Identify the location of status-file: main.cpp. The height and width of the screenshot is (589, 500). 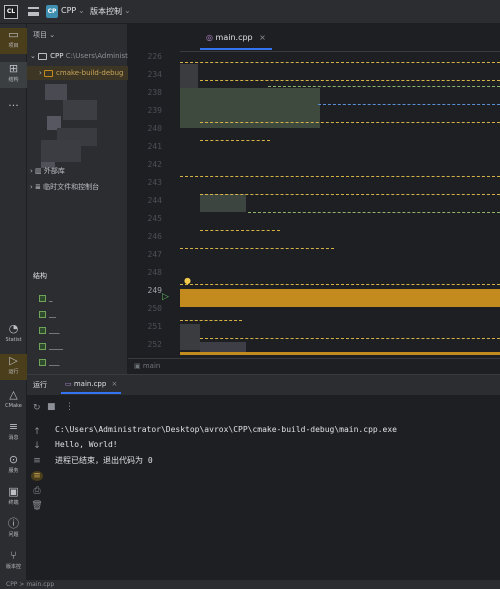
(40, 584).